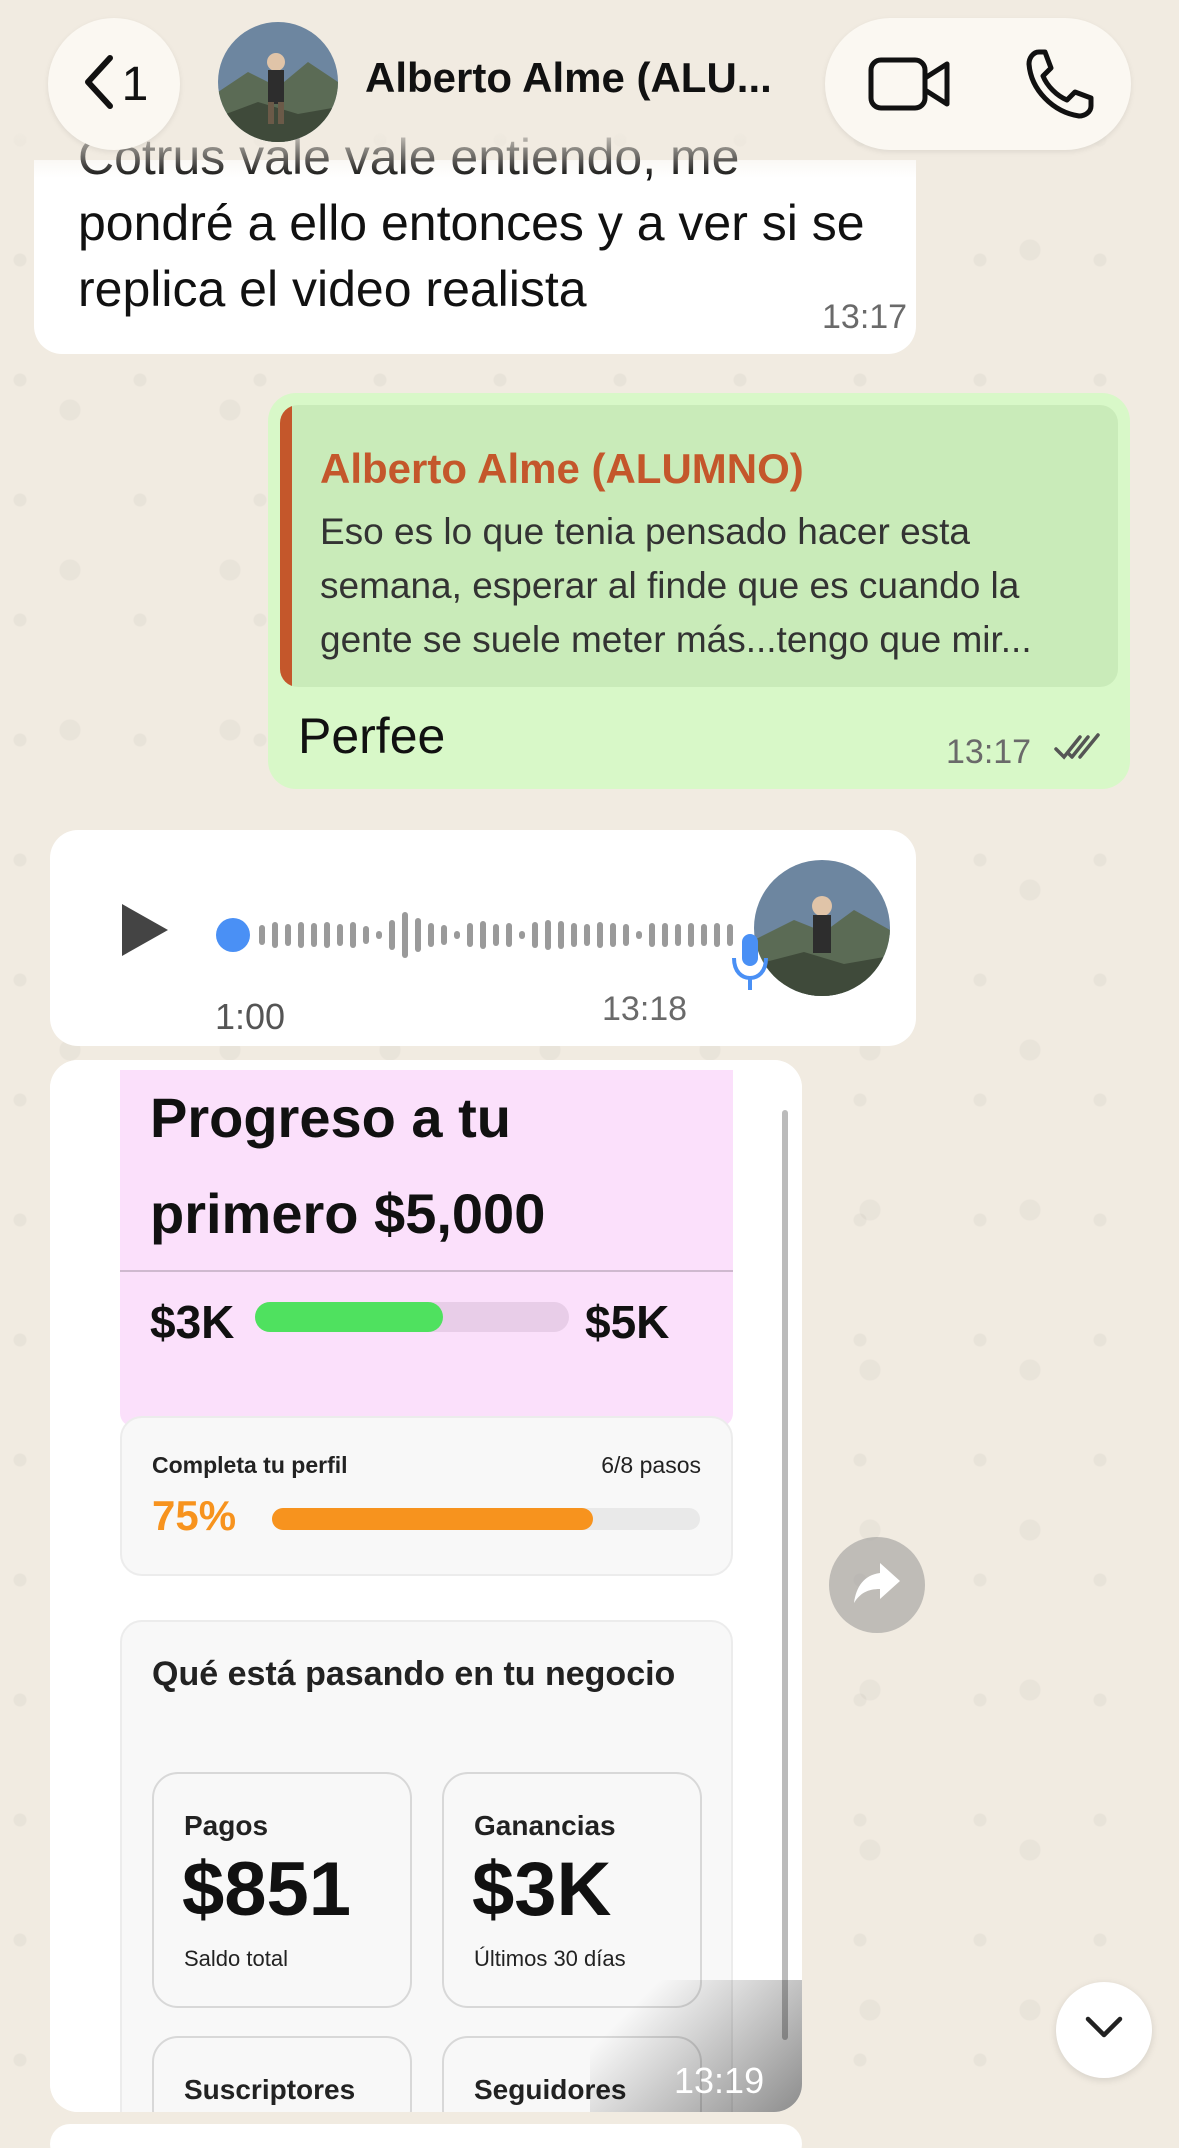 The image size is (1179, 2148). Describe the element at coordinates (286, 546) in the screenshot. I see `quote-accent-bar` at that location.